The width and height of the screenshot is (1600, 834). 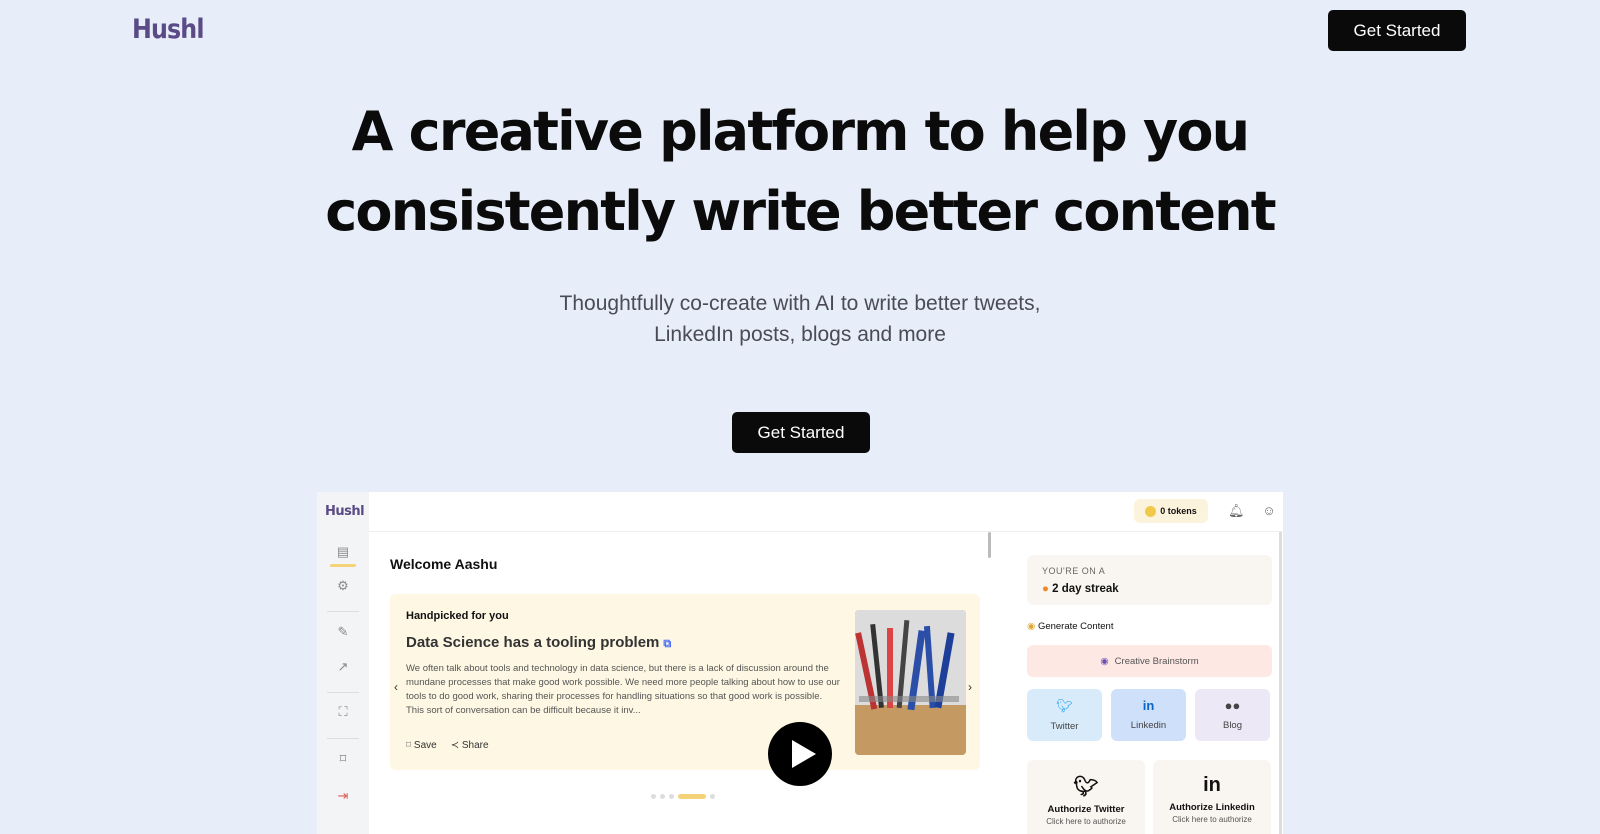 What do you see at coordinates (396, 687) in the screenshot?
I see `carousel-prev-icon: ‹` at bounding box center [396, 687].